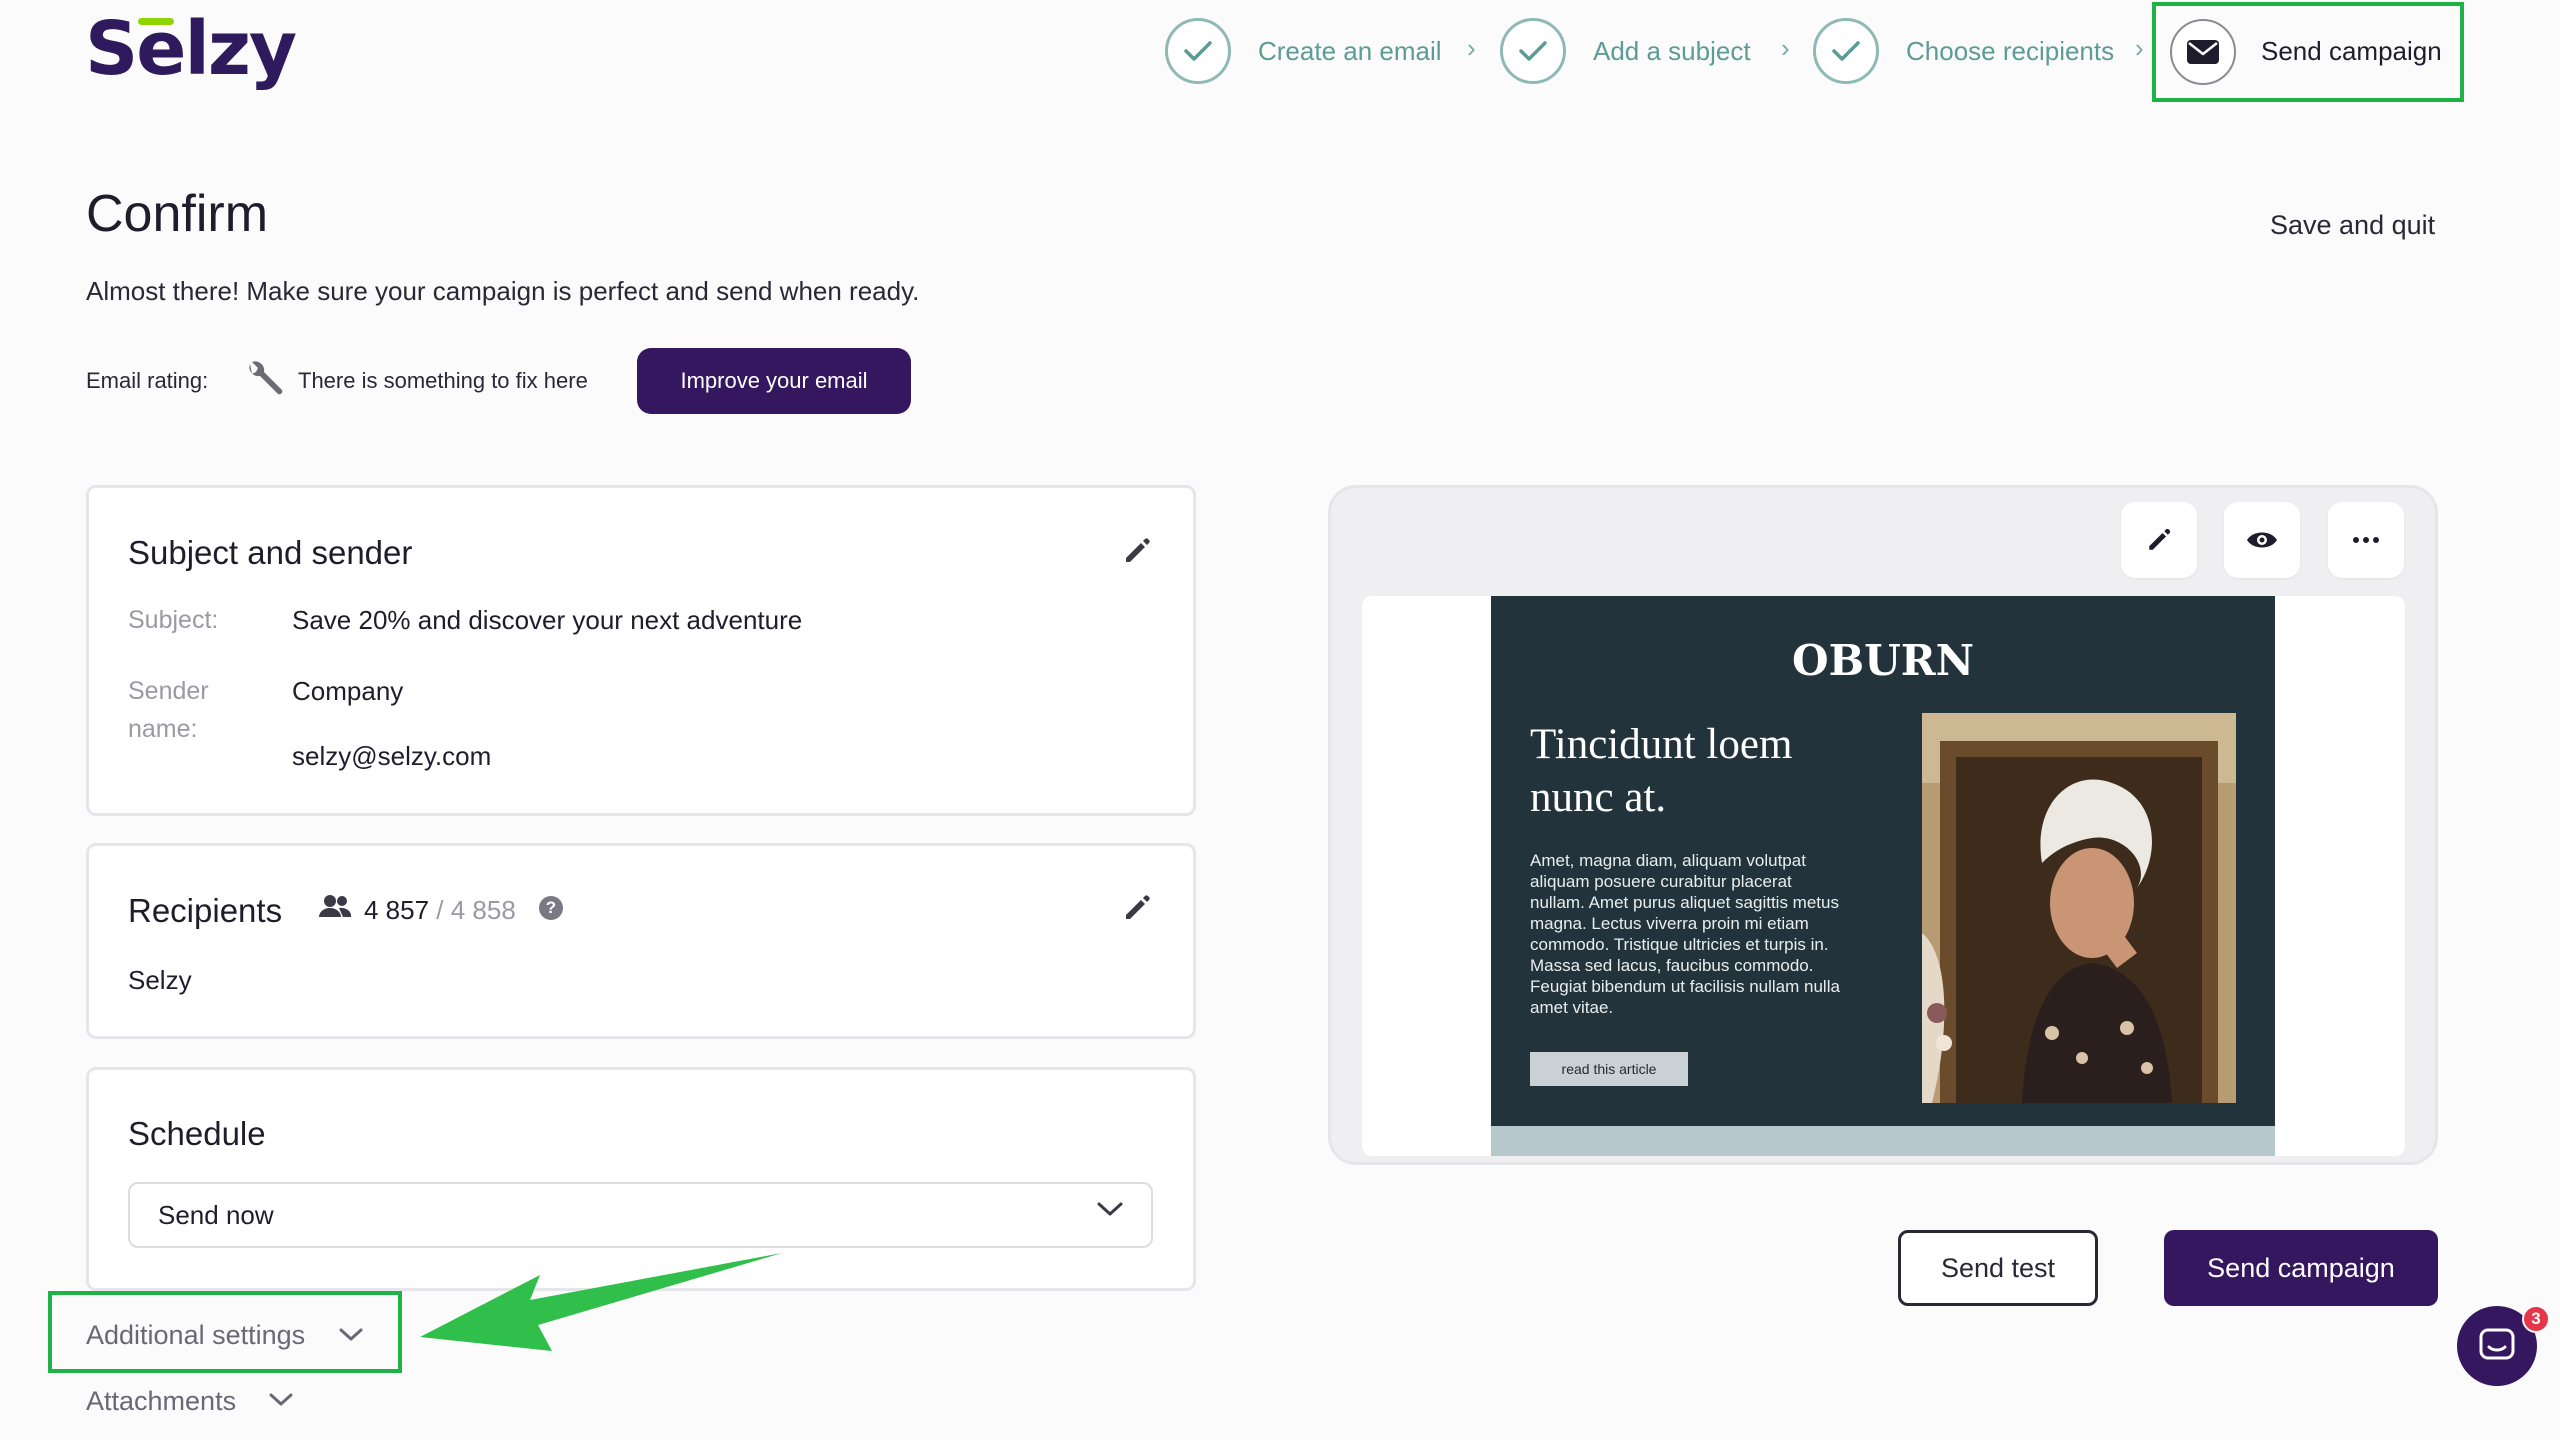 Image resolution: width=2560 pixels, height=1440 pixels. Describe the element at coordinates (2536, 1319) in the screenshot. I see `chat-notification-badge: 3` at that location.